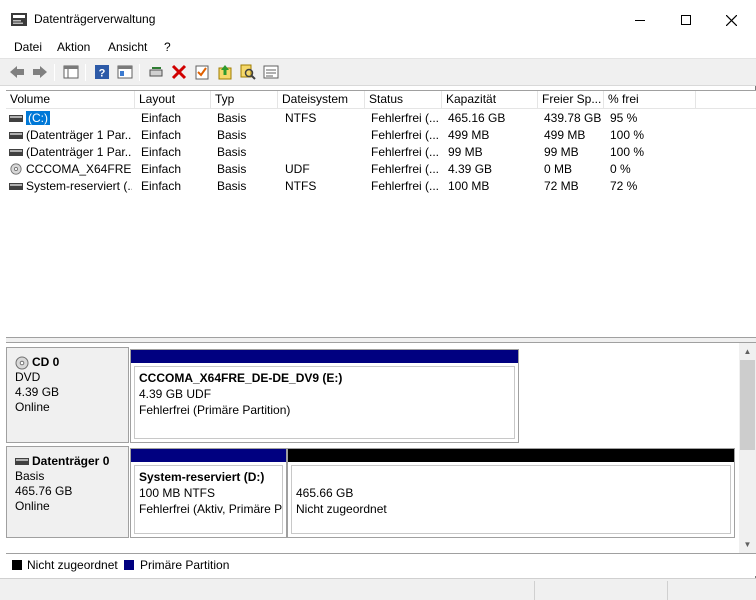  What do you see at coordinates (747, 405) in the screenshot?
I see `scroll-thumb` at bounding box center [747, 405].